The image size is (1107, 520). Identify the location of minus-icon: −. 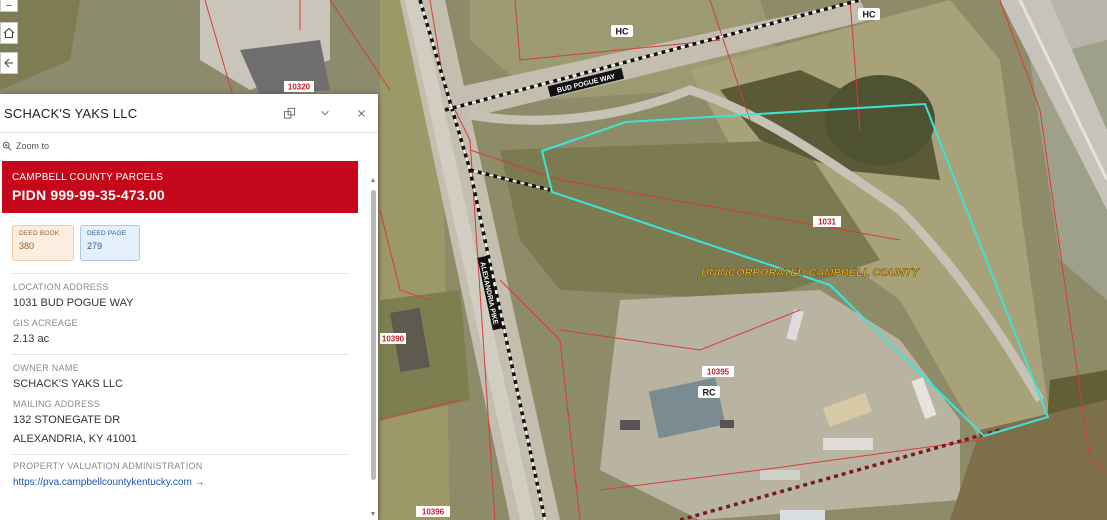
(9, 6).